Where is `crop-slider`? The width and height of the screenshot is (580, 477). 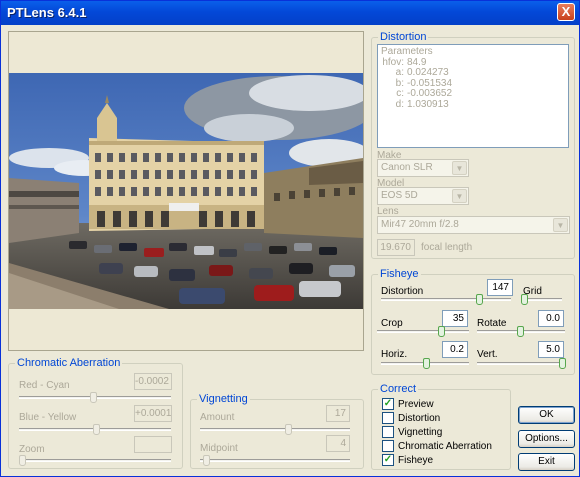 crop-slider is located at coordinates (423, 331).